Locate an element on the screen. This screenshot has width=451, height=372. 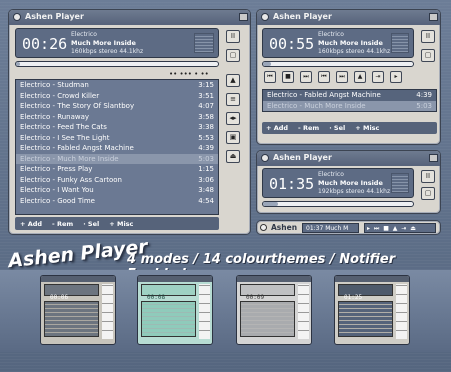
rewind-button: ⏮ is located at coordinates (324, 77).